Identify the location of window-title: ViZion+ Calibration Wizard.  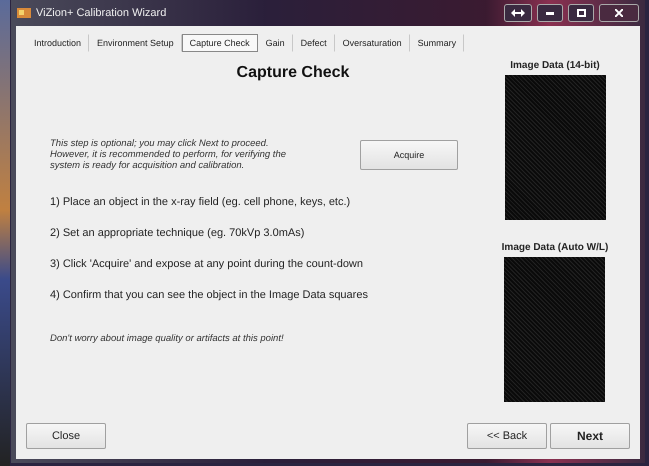
(101, 13).